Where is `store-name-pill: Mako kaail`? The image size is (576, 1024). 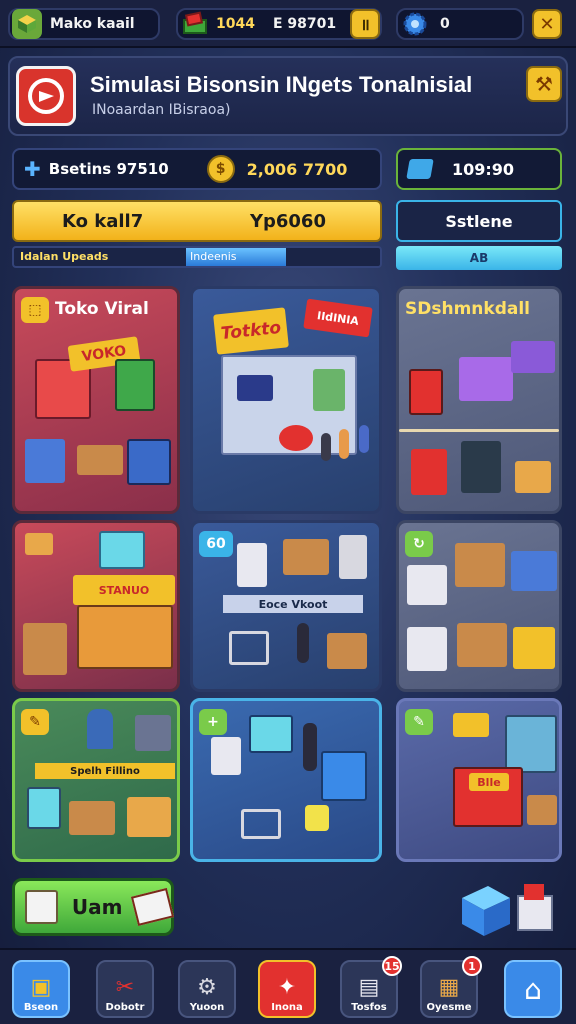 store-name-pill: Mako kaail is located at coordinates (84, 24).